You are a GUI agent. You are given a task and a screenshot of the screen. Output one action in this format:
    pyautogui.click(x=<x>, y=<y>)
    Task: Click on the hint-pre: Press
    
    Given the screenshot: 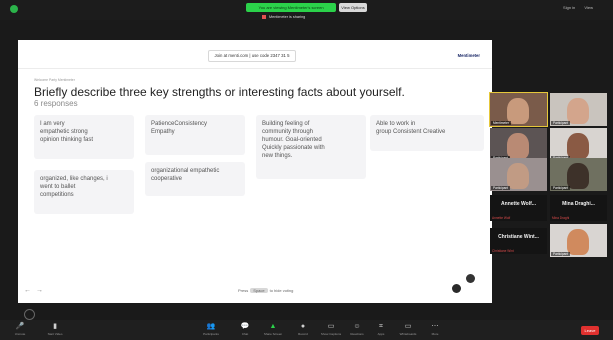 What is the action you would take?
    pyautogui.click(x=243, y=290)
    